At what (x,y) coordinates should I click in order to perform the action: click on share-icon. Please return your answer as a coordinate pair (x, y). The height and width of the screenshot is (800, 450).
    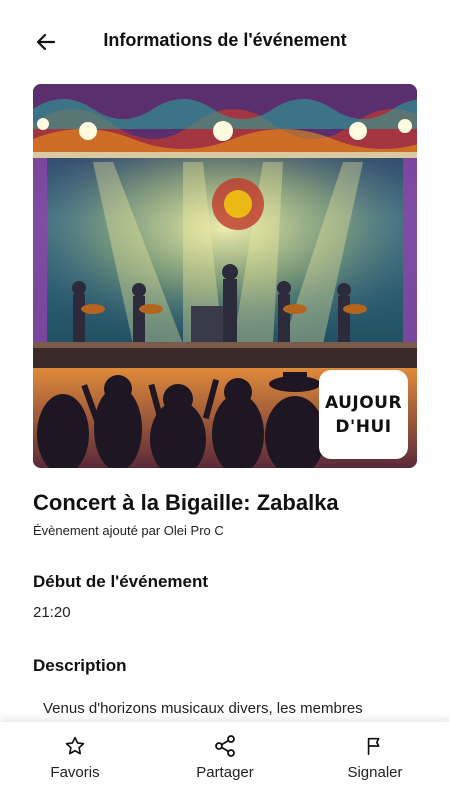
    Looking at the image, I should click on (225, 746).